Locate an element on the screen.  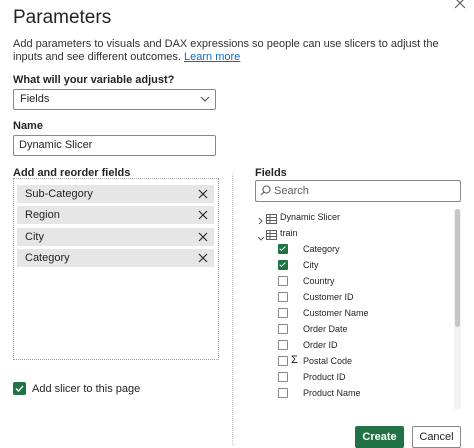
tree-expander-train is located at coordinates (261, 238).